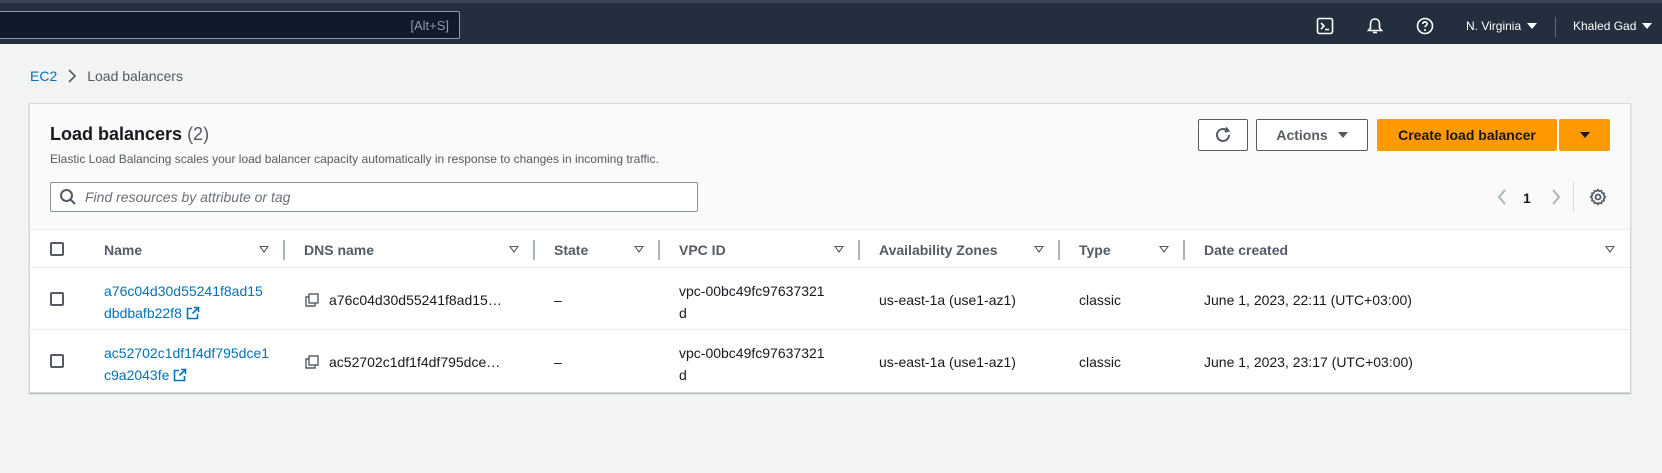 This screenshot has height=473, width=1662. What do you see at coordinates (1502, 197) in the screenshot?
I see `previous-page-icon` at bounding box center [1502, 197].